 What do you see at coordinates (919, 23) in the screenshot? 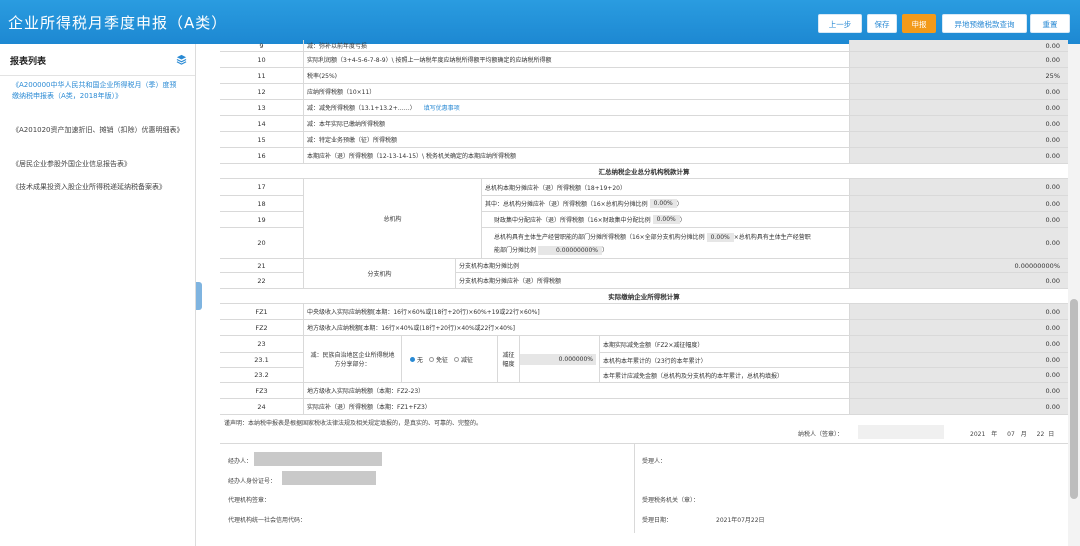
I see `declare-button: 申报` at bounding box center [919, 23].